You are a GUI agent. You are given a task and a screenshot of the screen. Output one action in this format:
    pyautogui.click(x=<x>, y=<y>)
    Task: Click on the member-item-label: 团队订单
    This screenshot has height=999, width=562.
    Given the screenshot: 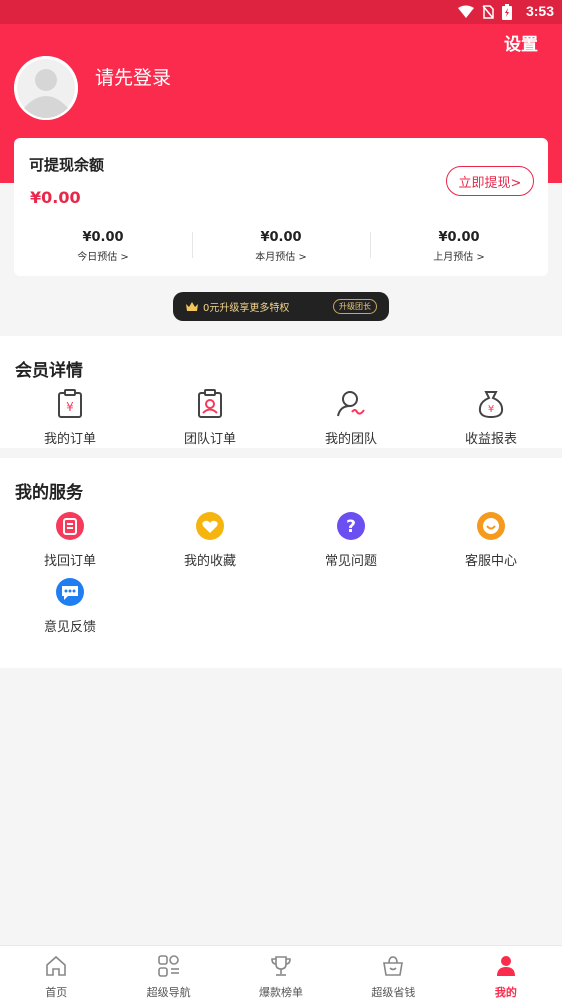 What is the action you would take?
    pyautogui.click(x=209, y=439)
    